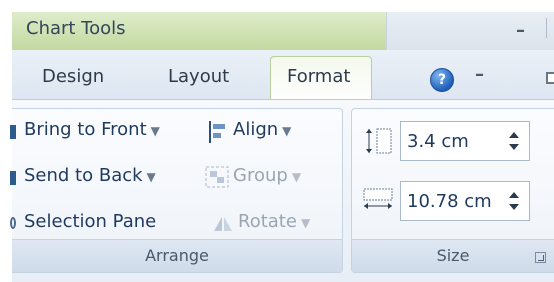  I want to click on help-icon: ?, so click(442, 80).